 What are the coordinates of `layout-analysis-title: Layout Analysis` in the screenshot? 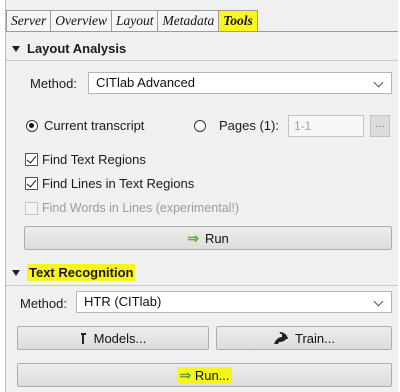 It's located at (77, 48).